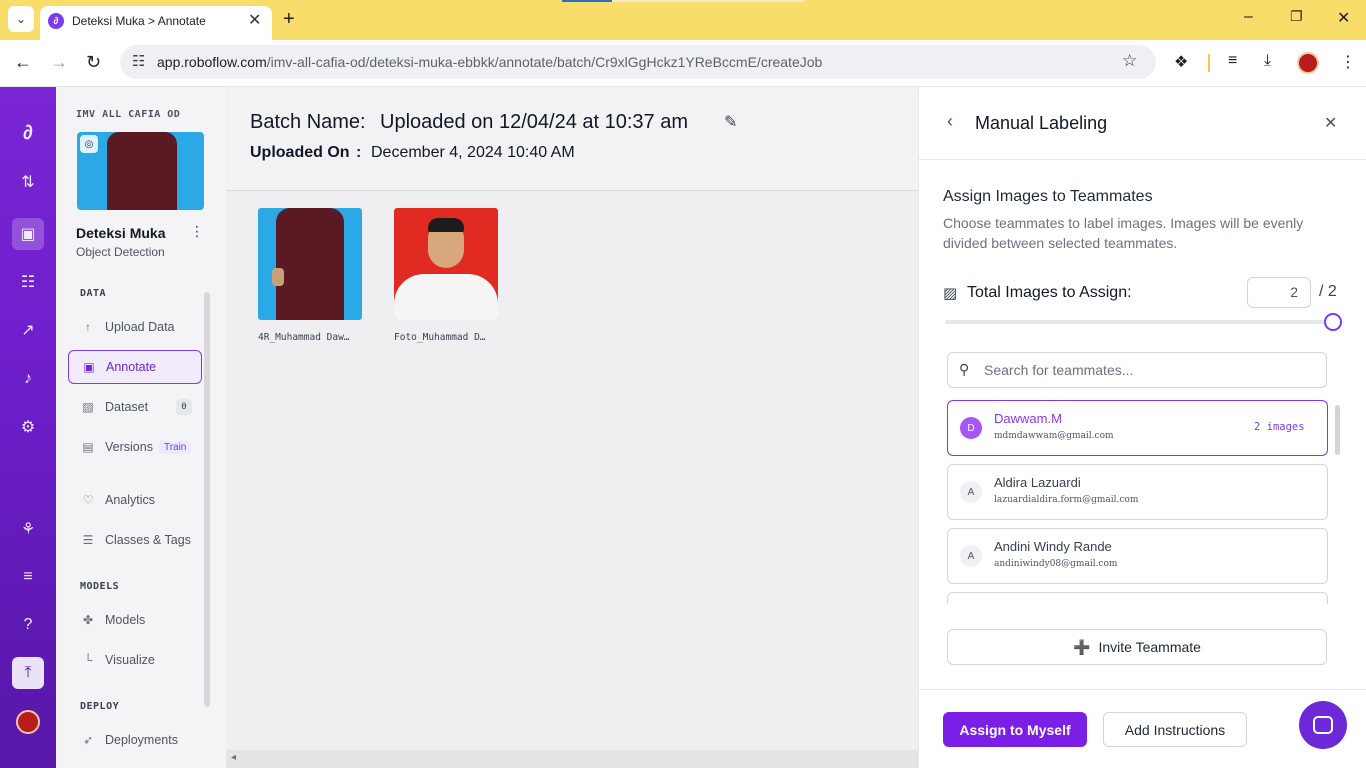  Describe the element at coordinates (59, 62) in the screenshot. I see `forward-arrow-icon: →` at that location.